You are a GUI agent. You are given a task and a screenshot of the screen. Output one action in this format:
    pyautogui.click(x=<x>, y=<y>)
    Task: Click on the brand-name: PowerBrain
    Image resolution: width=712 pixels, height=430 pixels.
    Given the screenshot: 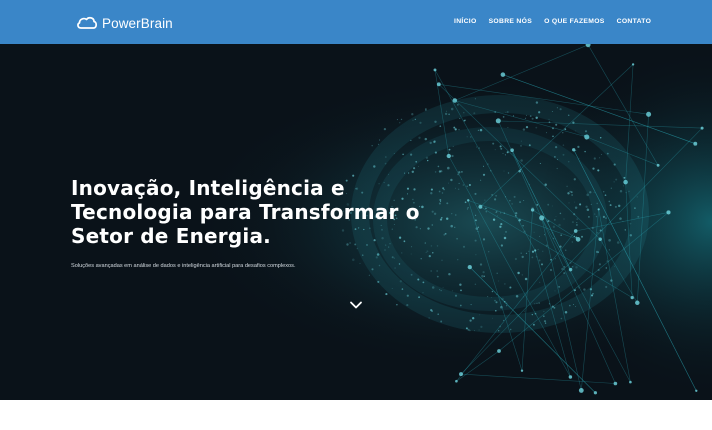 What is the action you would take?
    pyautogui.click(x=137, y=23)
    